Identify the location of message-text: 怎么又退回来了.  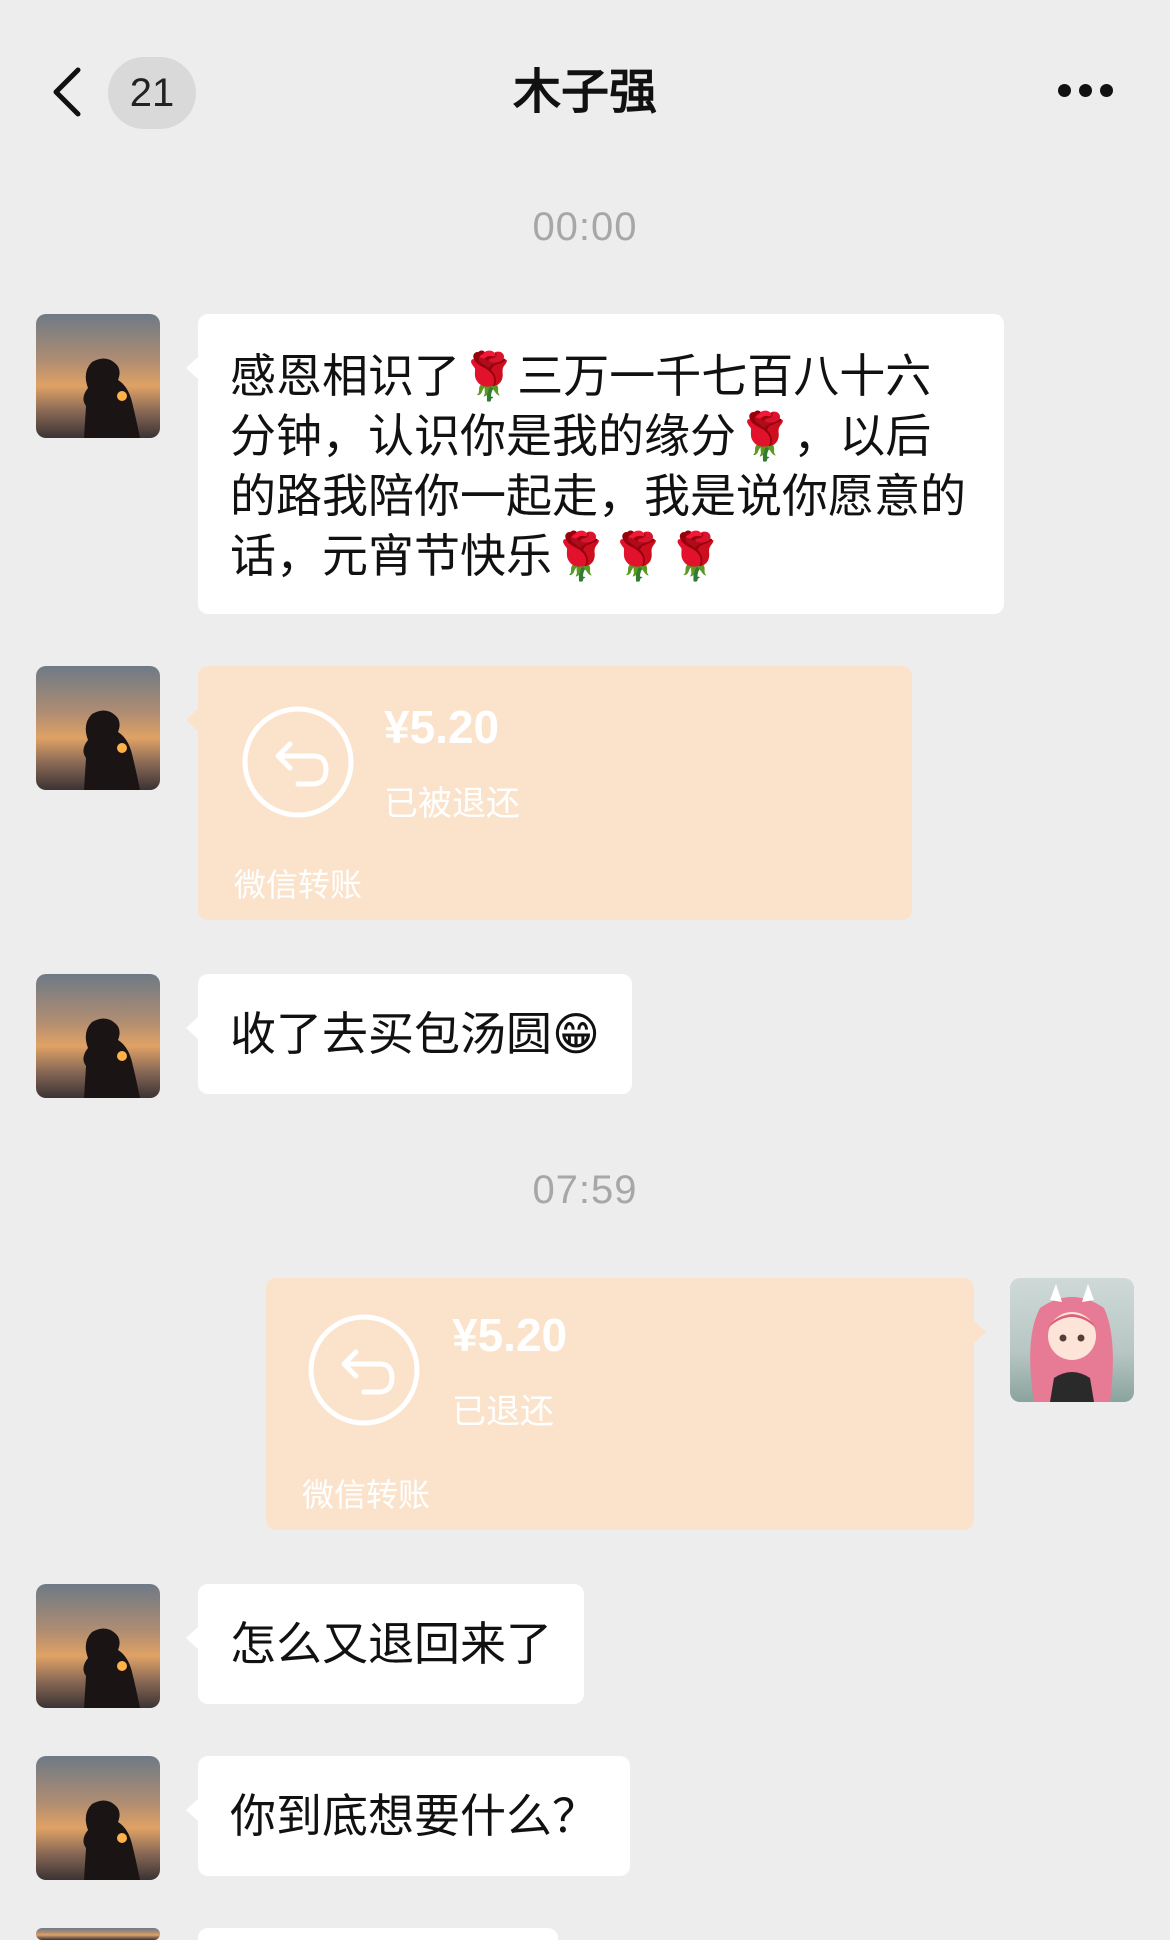
(391, 1644).